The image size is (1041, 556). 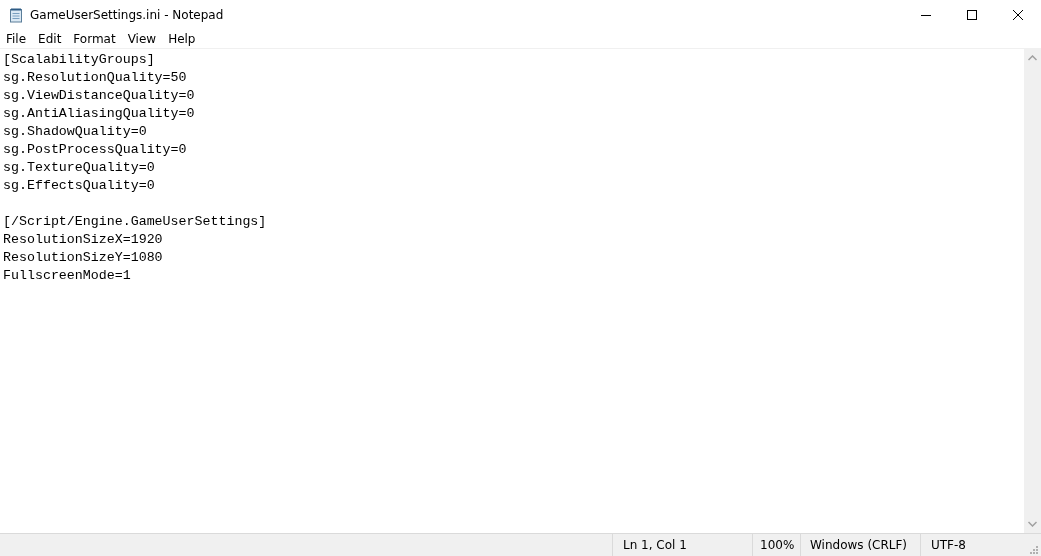 I want to click on cursor-position: Ln 1, Col 1, so click(x=682, y=545).